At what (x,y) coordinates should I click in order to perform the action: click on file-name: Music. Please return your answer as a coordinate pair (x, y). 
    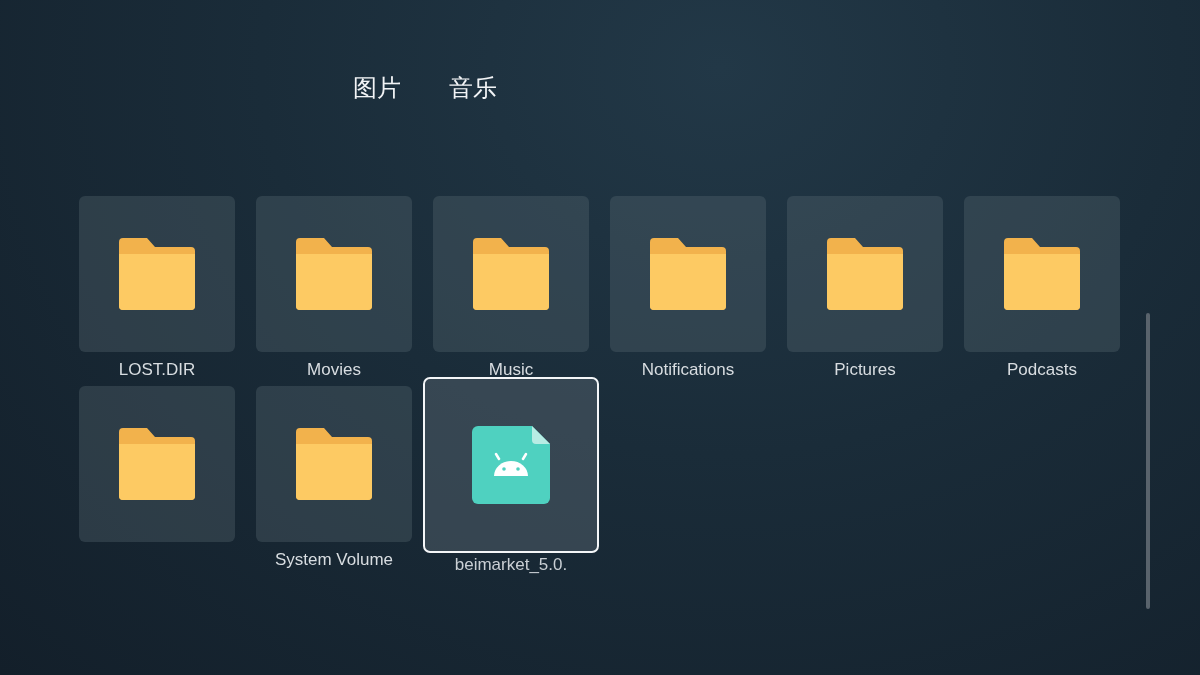
    Looking at the image, I should click on (511, 370).